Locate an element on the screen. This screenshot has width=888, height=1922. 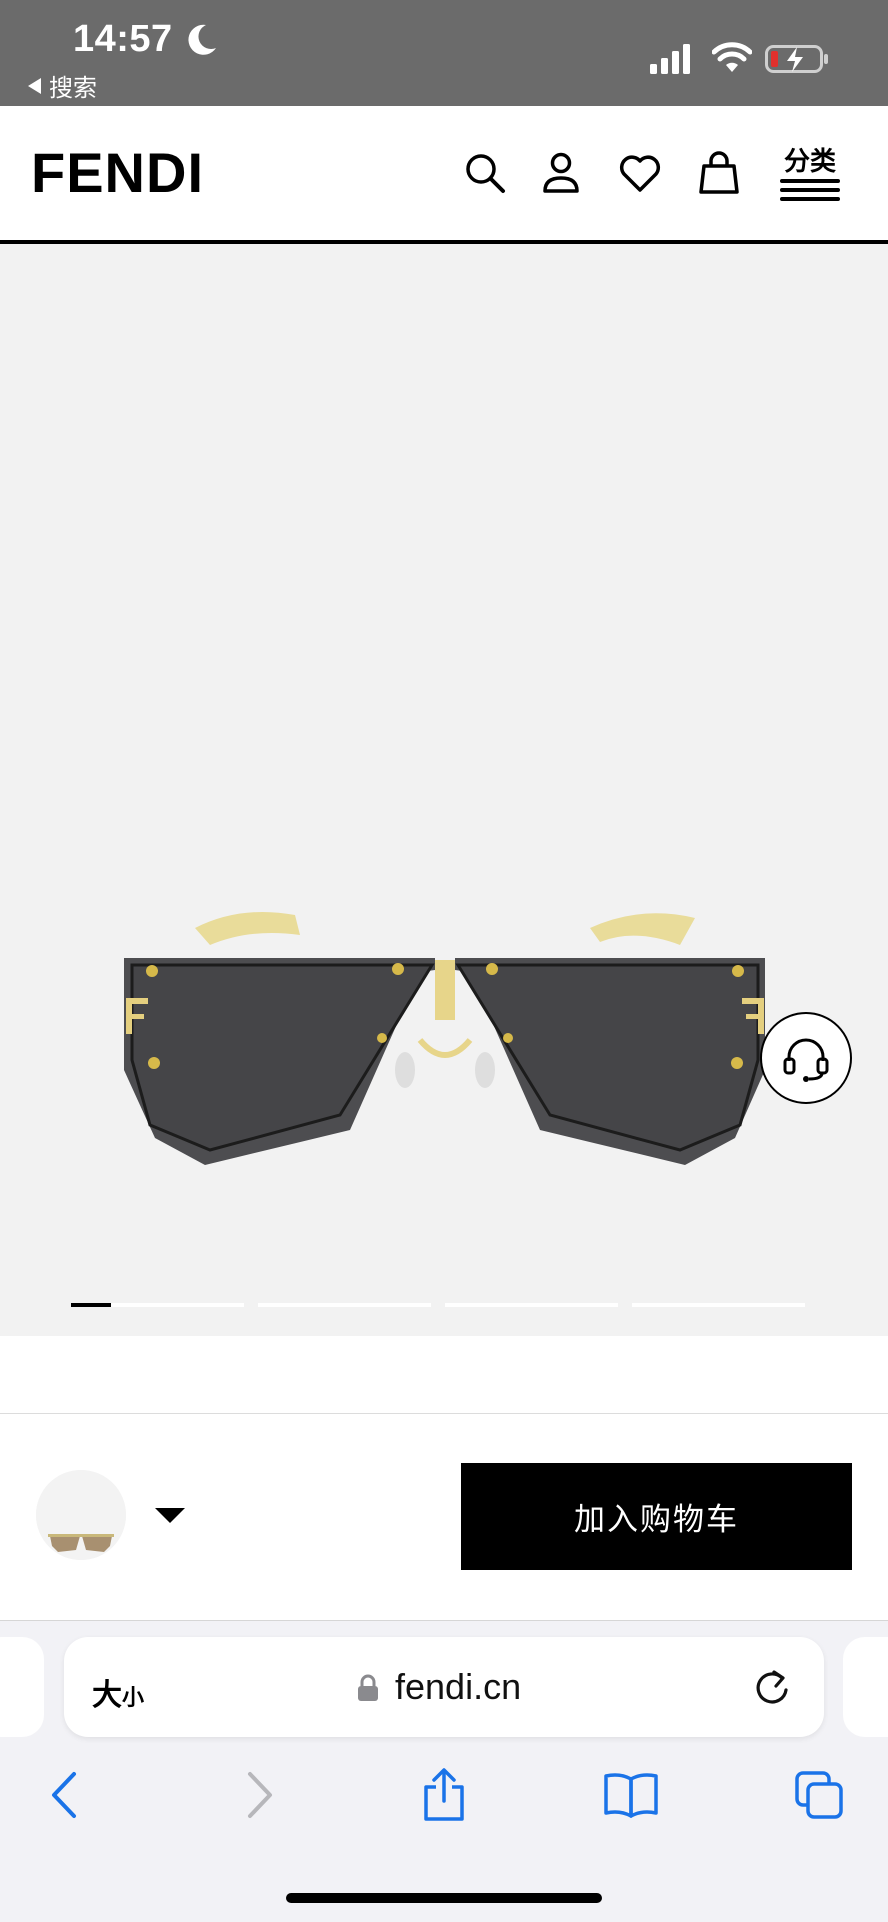
tabs-icon is located at coordinates (819, 1795).